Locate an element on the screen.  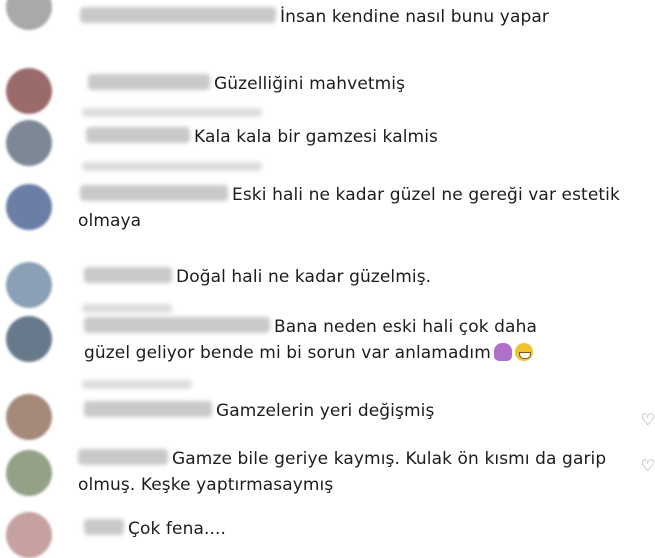
comment-text: Güzelliğini mahvetmiş is located at coordinates (310, 84).